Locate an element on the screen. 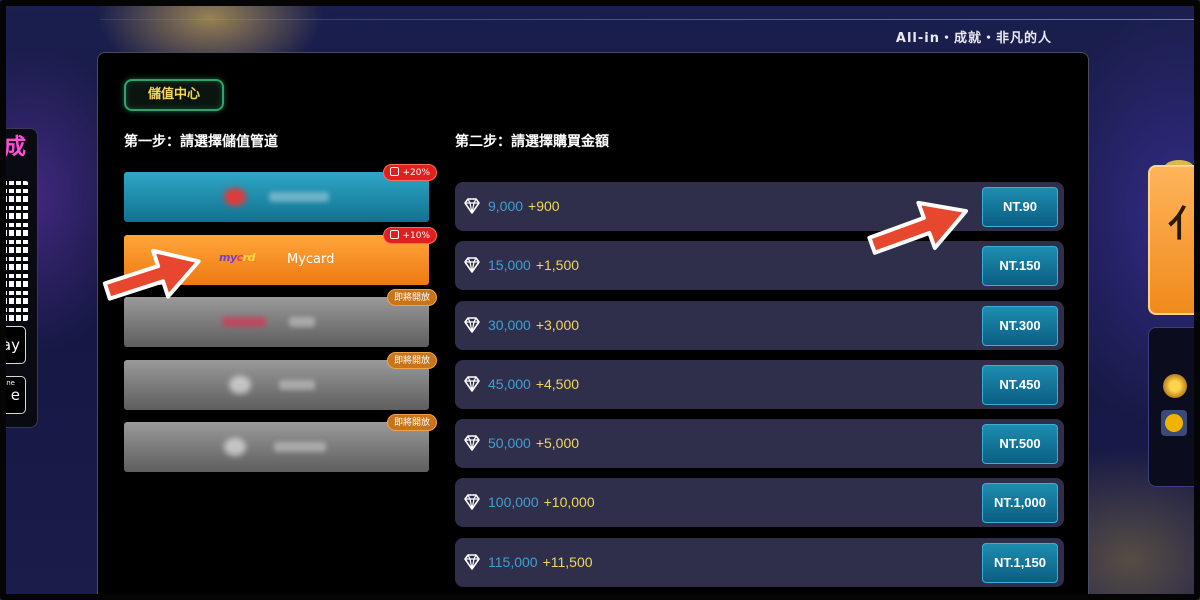 The height and width of the screenshot is (600, 1200). play-store-button: ne e is located at coordinates (13, 395).